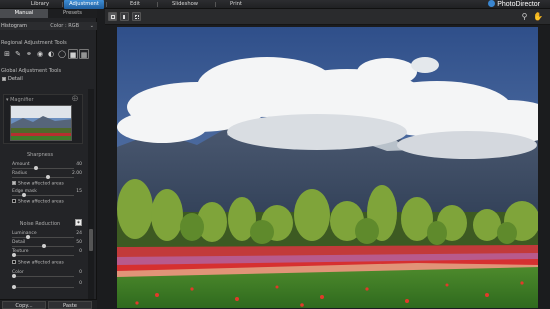  What do you see at coordinates (73, 54) in the screenshot?
I see `straighten-button: ■` at bounding box center [73, 54].